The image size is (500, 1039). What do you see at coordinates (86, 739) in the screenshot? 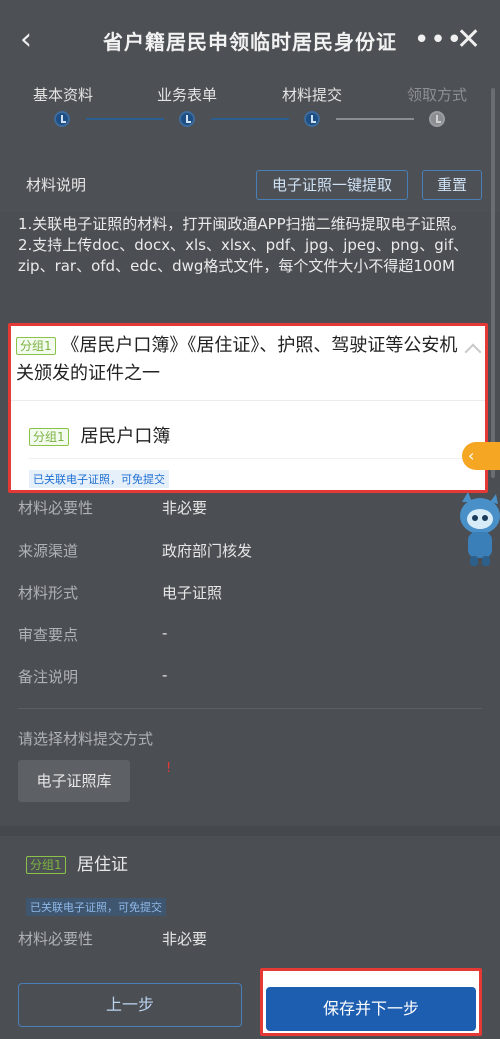
I see `submit-method-label: 请选择材料提交方式` at bounding box center [86, 739].